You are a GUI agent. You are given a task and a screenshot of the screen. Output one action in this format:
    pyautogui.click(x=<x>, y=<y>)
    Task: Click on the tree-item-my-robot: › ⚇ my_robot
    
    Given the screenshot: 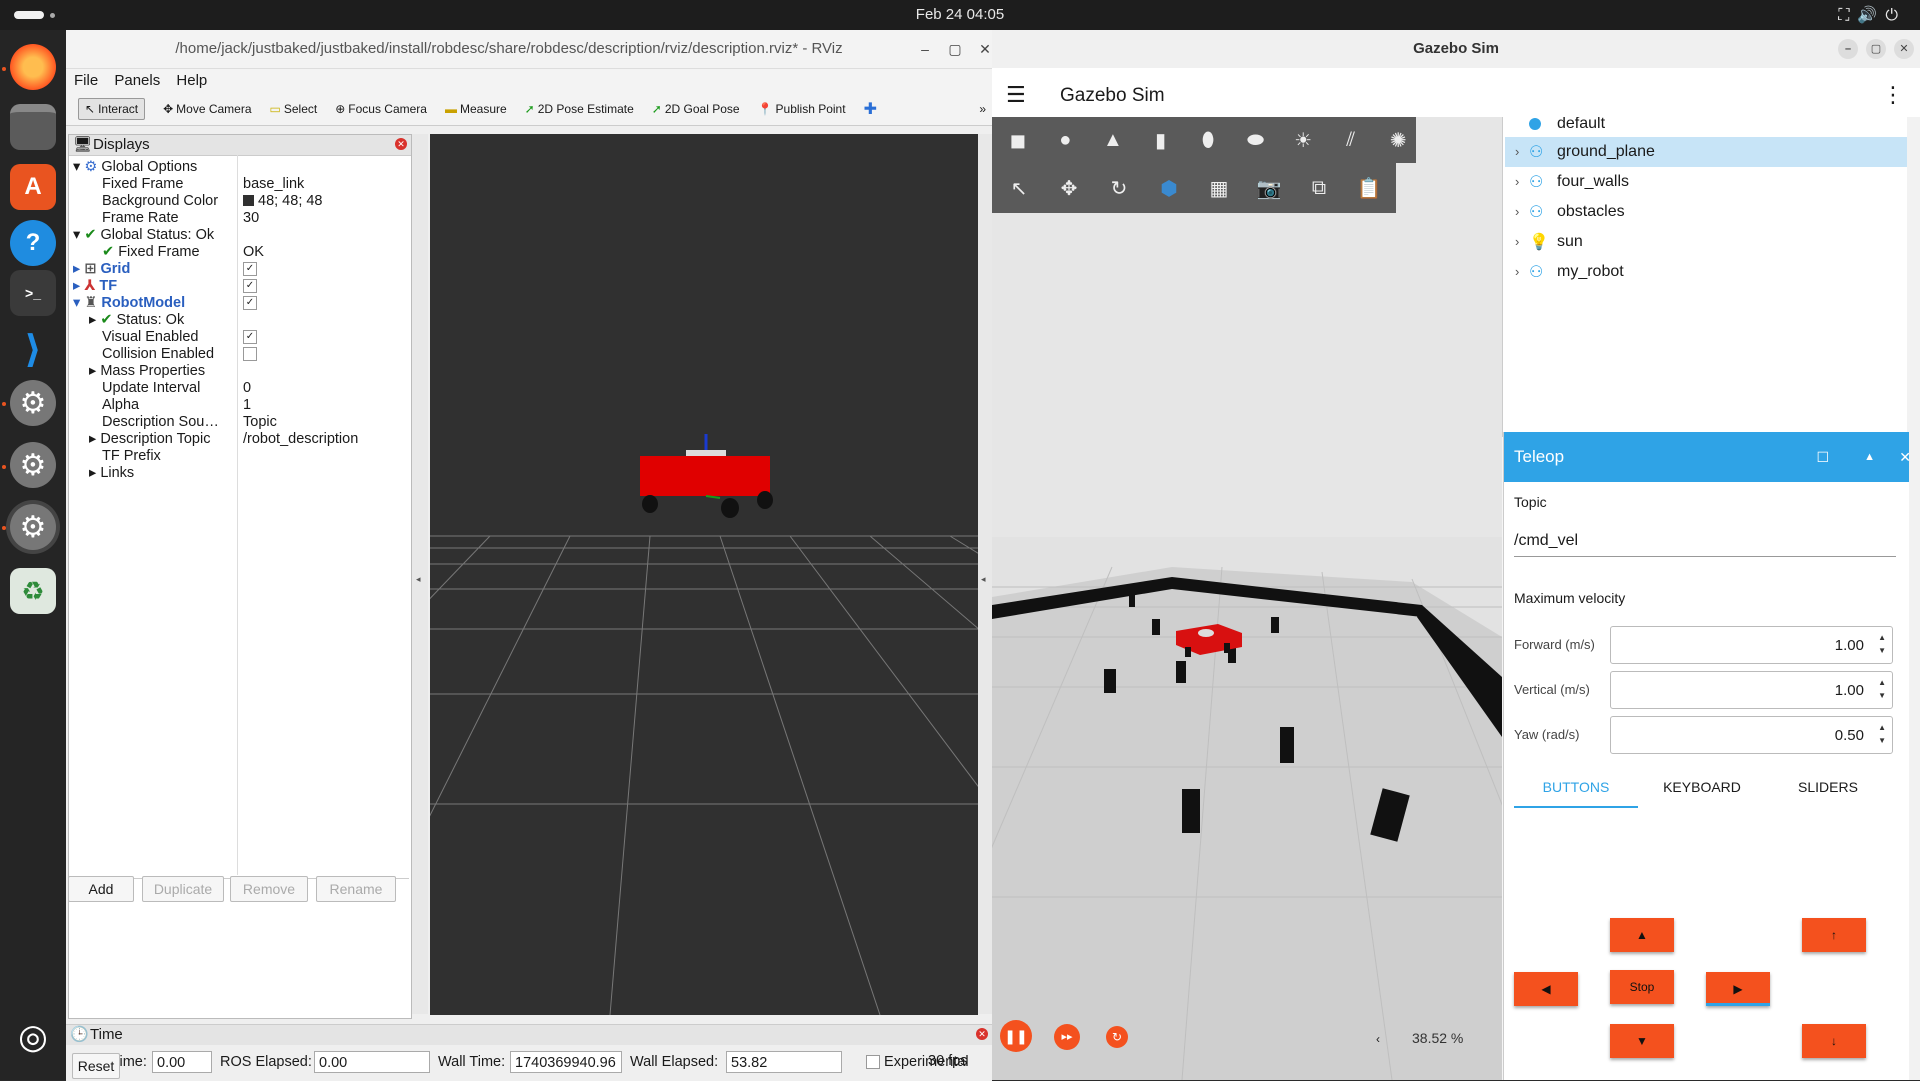 What is the action you would take?
    pyautogui.click(x=1706, y=272)
    